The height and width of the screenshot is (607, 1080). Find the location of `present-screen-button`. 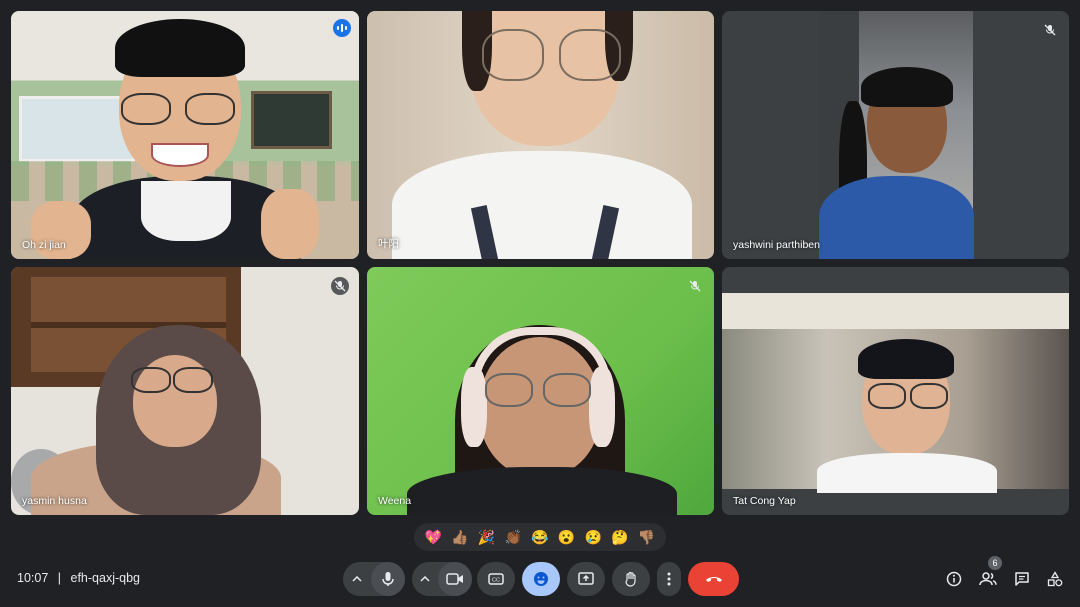

present-screen-button is located at coordinates (586, 579).